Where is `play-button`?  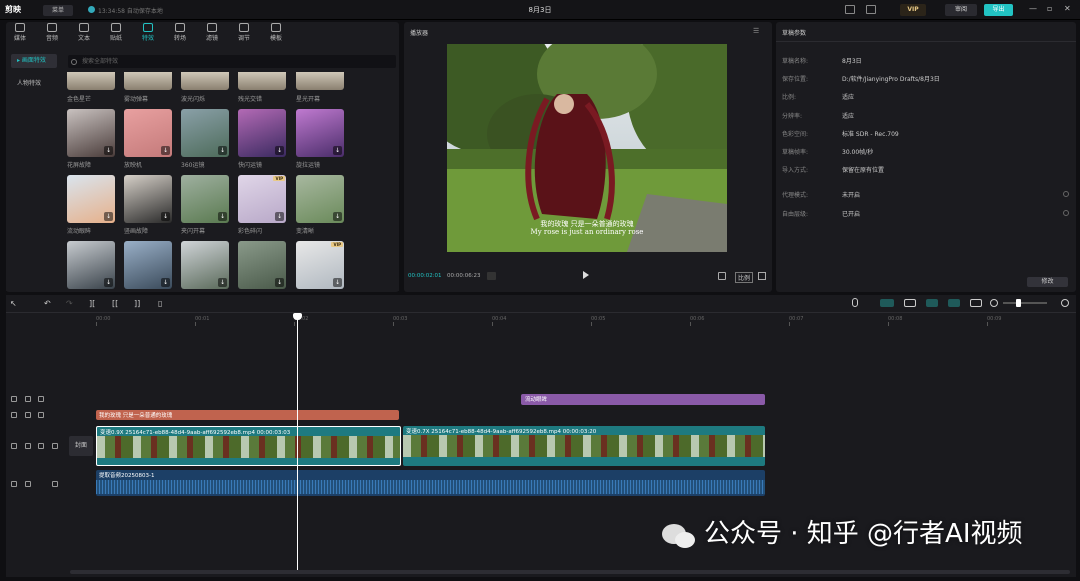 play-button is located at coordinates (586, 275).